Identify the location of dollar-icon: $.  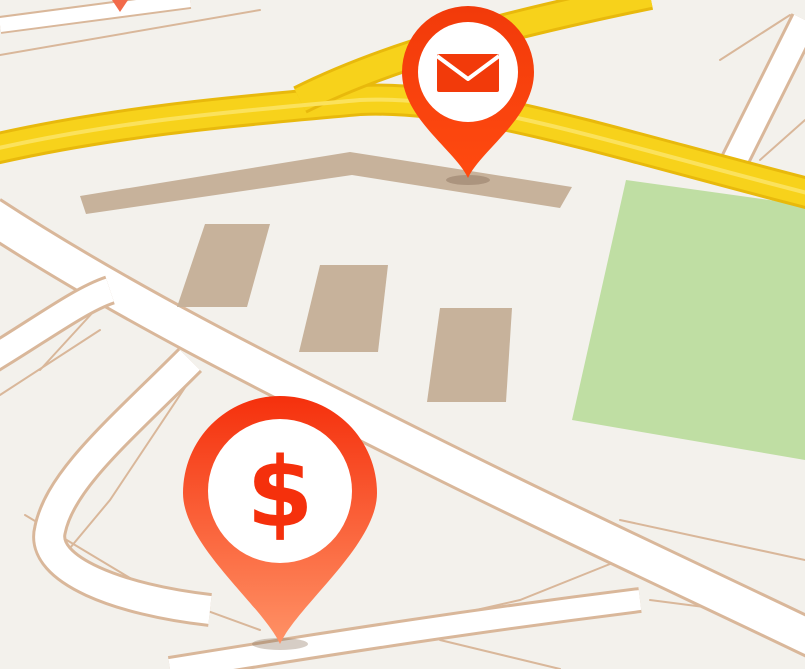
(280, 493).